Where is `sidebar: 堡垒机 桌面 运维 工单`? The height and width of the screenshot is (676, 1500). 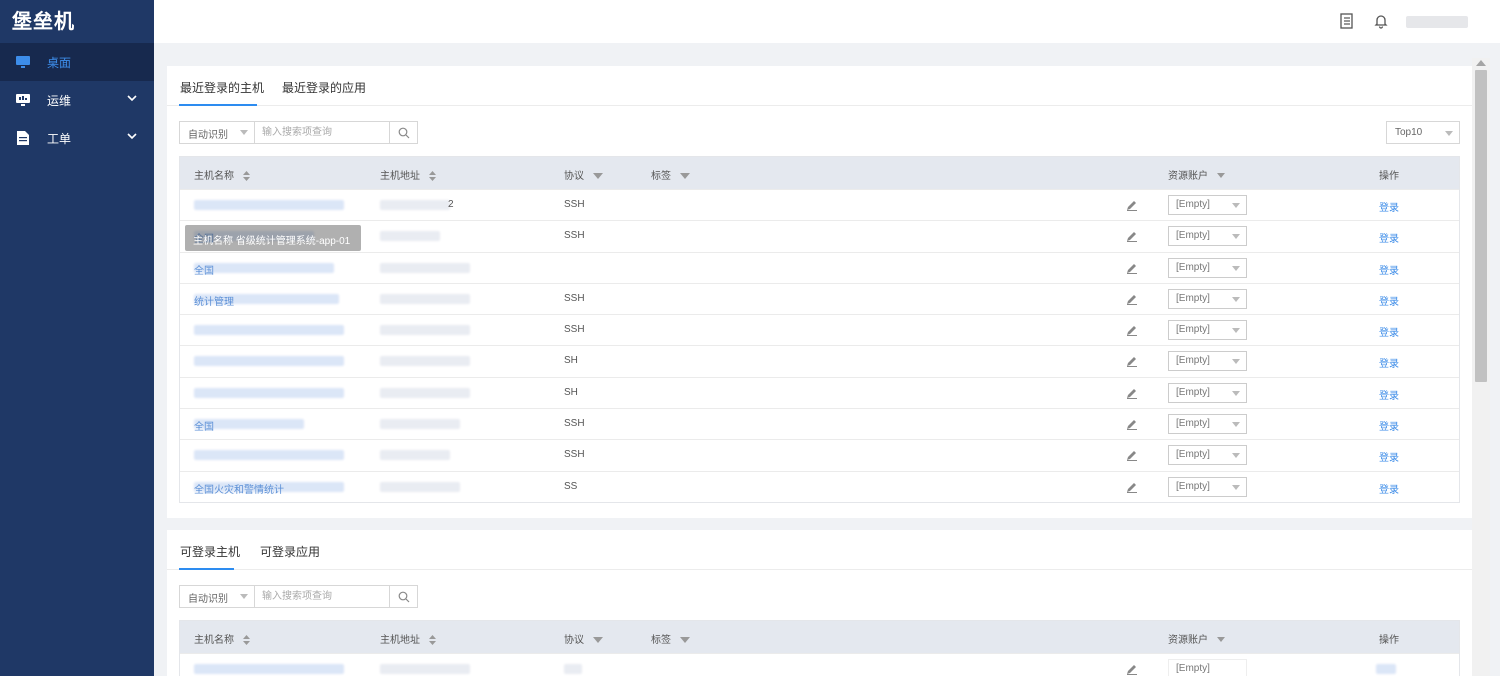
sidebar: 堡垒机 桌面 运维 工单 is located at coordinates (77, 338).